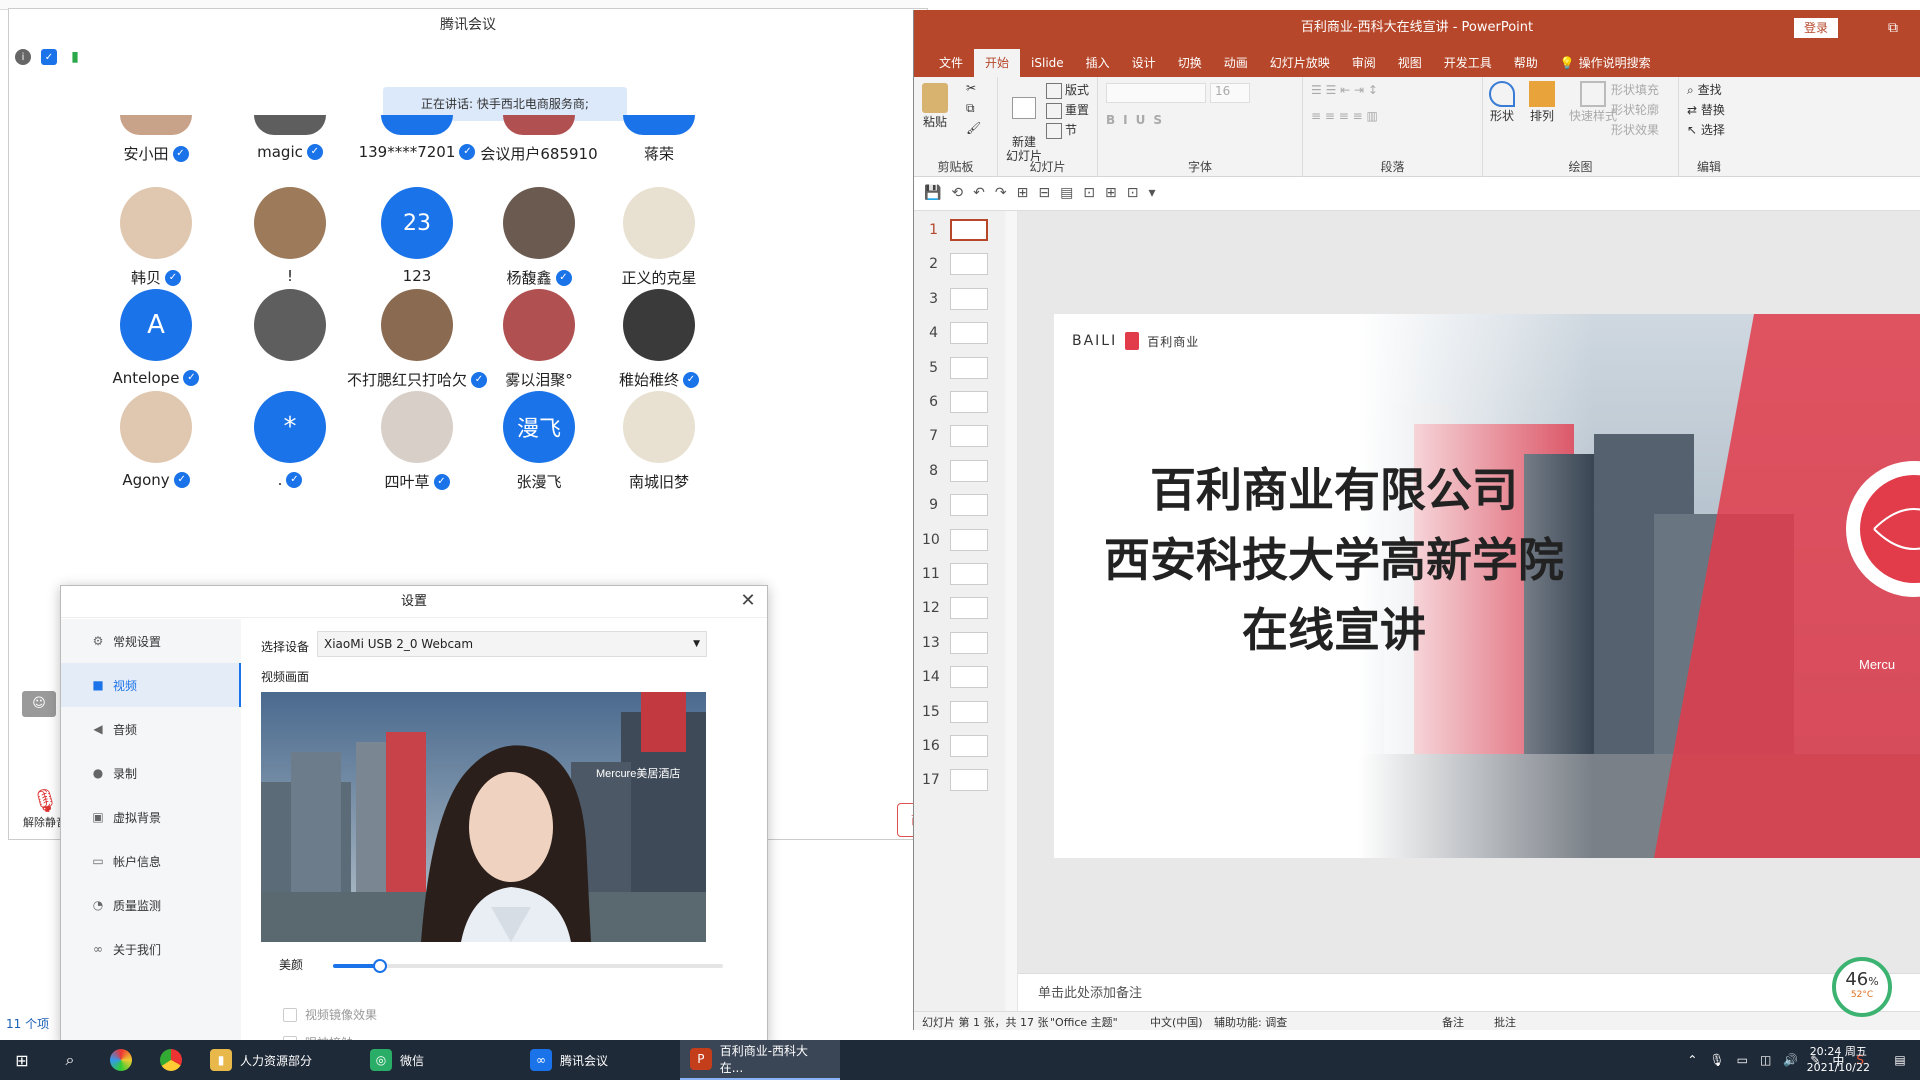  I want to click on shape-outline-button: 形状轮廓, so click(1635, 109).